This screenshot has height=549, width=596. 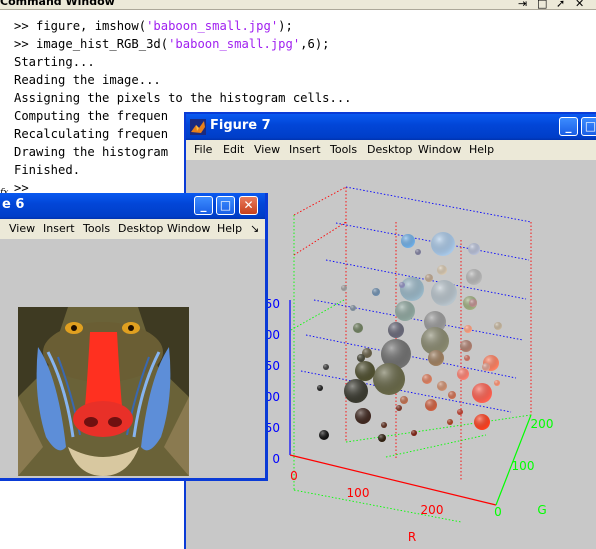 What do you see at coordinates (522, 4) in the screenshot?
I see `undock-icon: ⇥` at bounding box center [522, 4].